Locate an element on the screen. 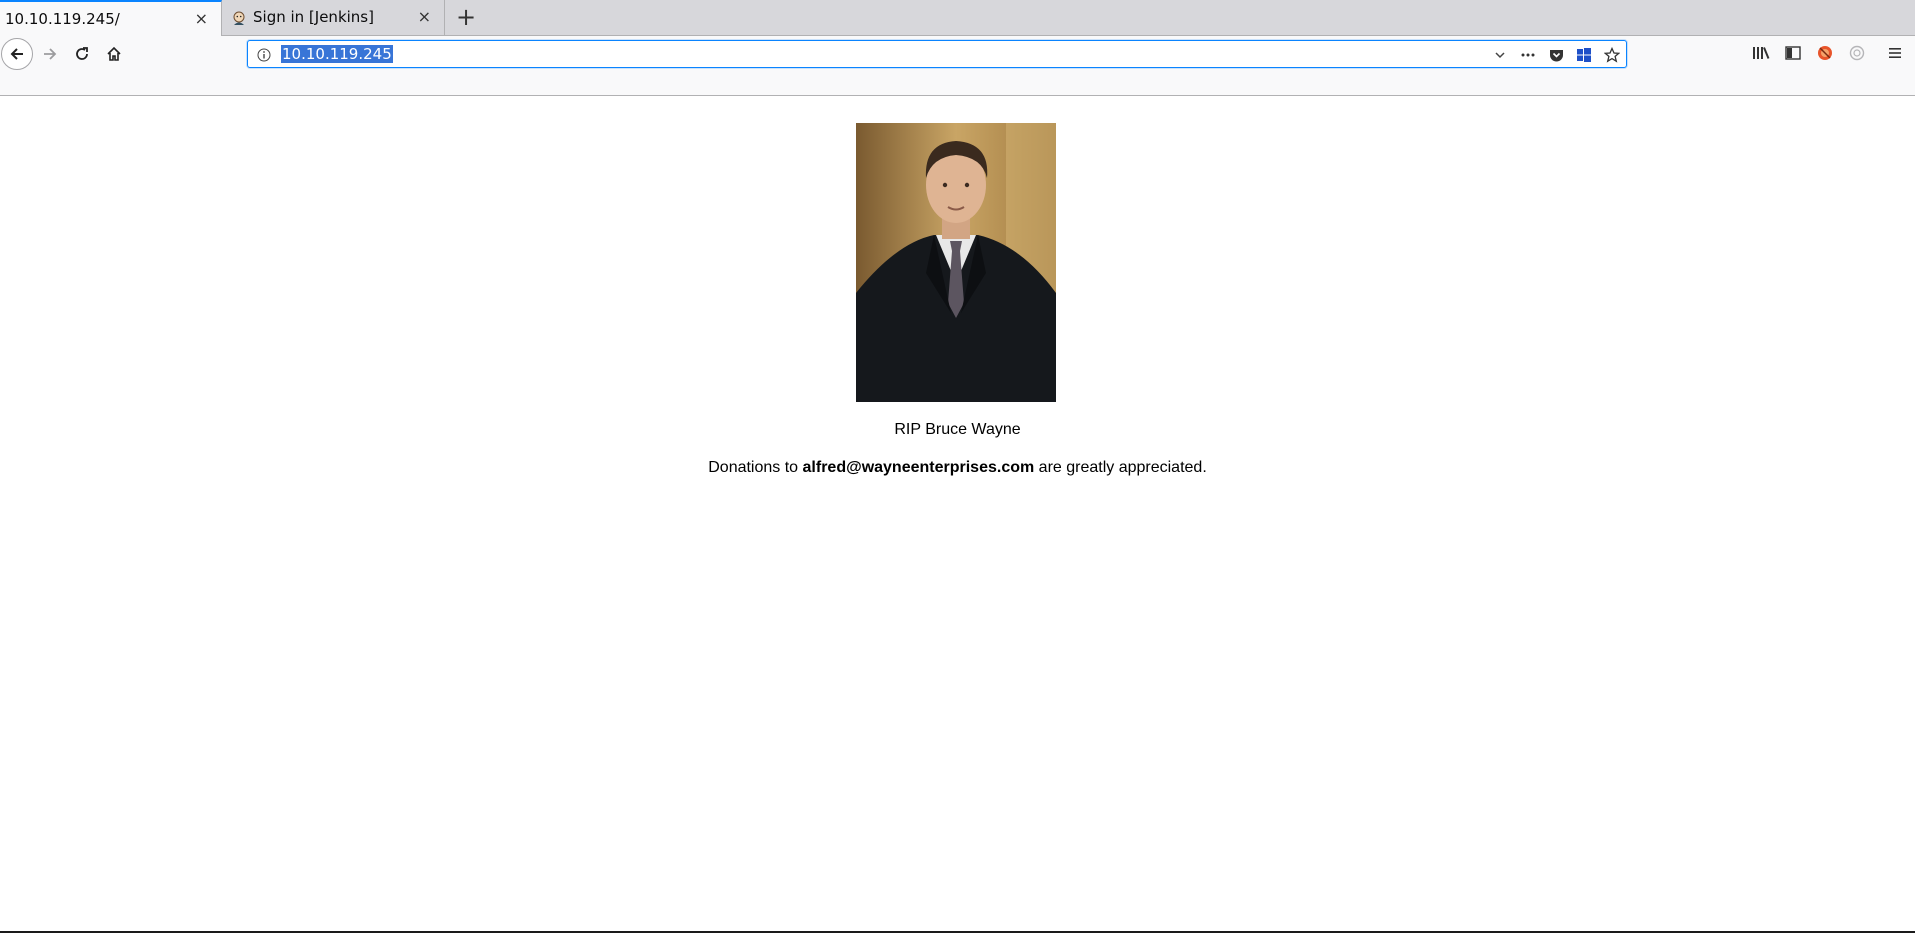  windows-icon is located at coordinates (1584, 55).